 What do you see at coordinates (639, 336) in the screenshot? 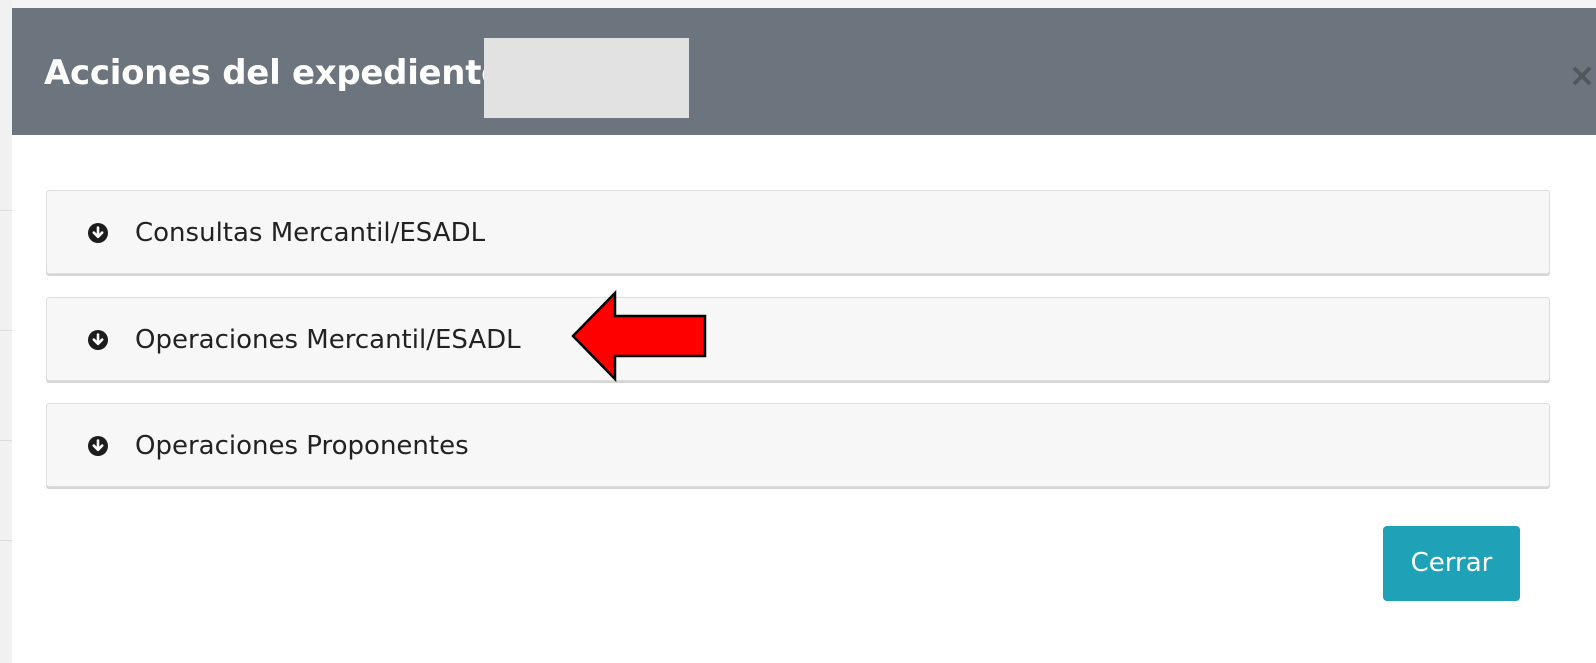
I see `red-arrow-annotation` at bounding box center [639, 336].